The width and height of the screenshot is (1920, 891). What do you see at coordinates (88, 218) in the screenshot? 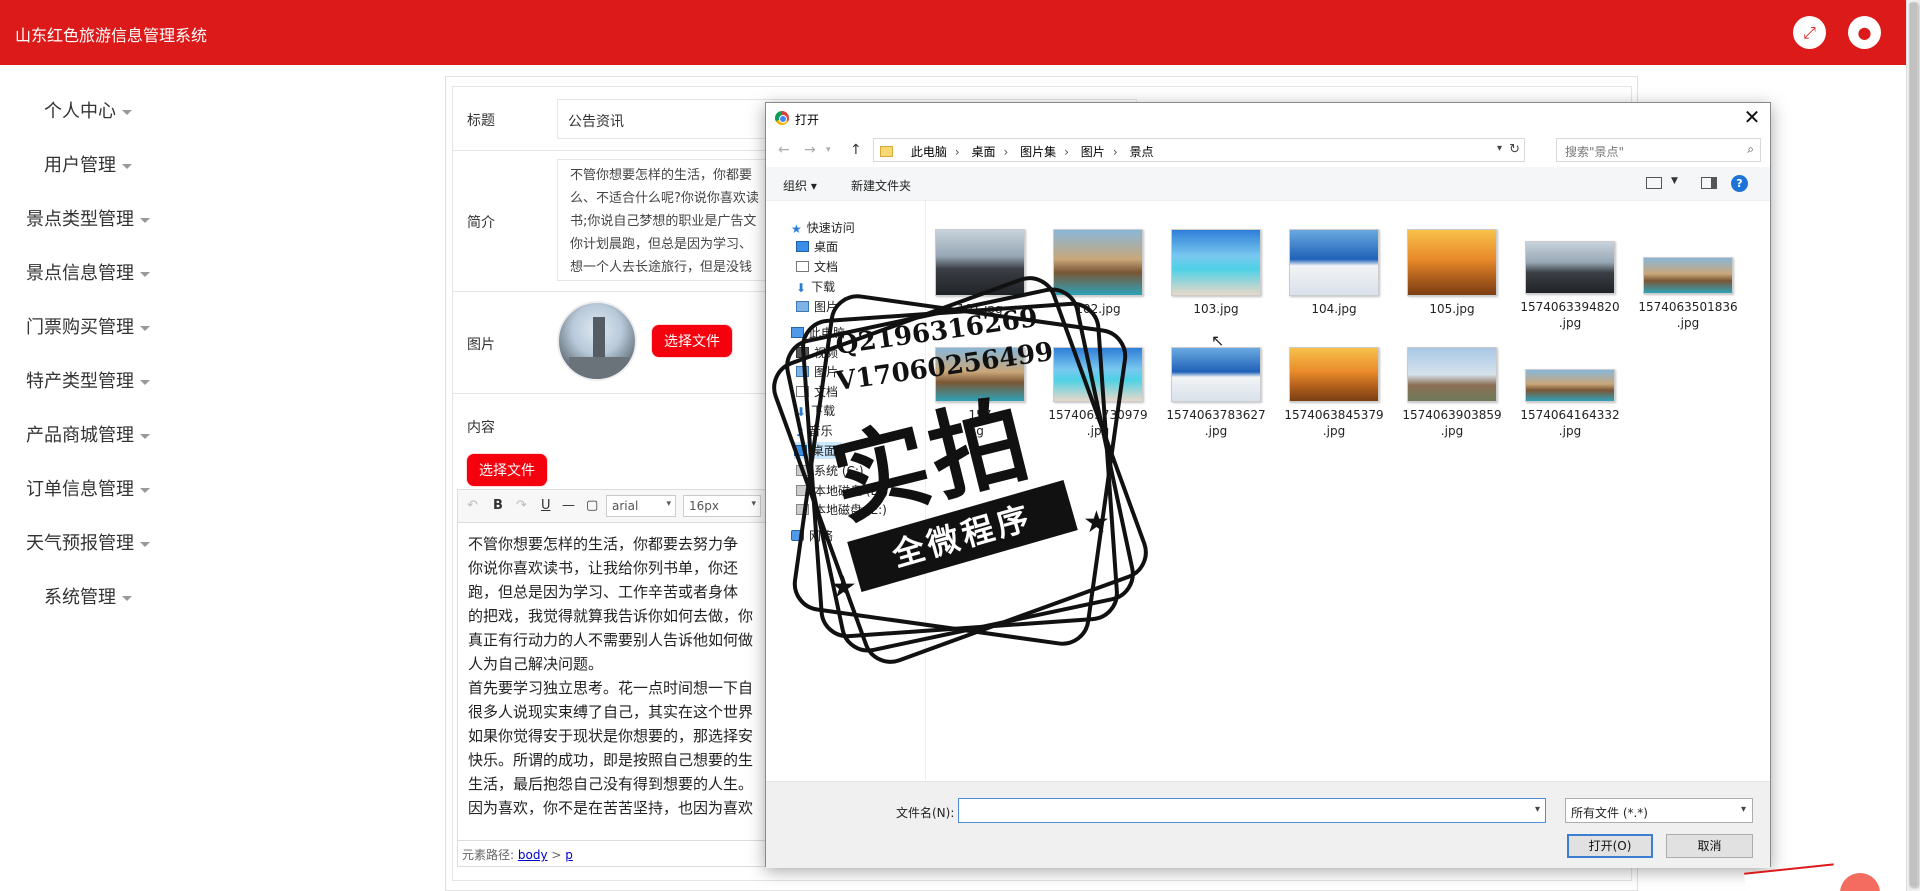
I see `sidebar-item-spot-types: 景点类型管理` at bounding box center [88, 218].